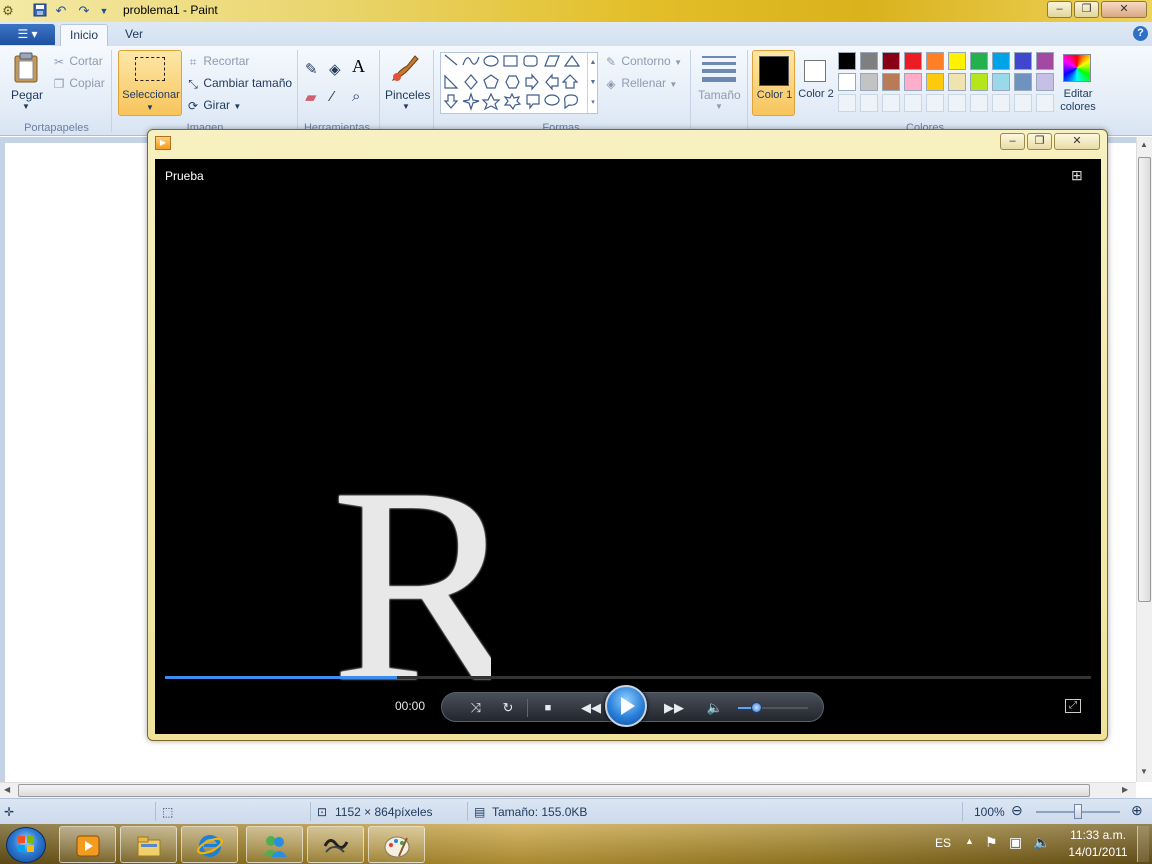 This screenshot has height=864, width=1152. What do you see at coordinates (148, 844) in the screenshot?
I see `taskbar-explorer` at bounding box center [148, 844].